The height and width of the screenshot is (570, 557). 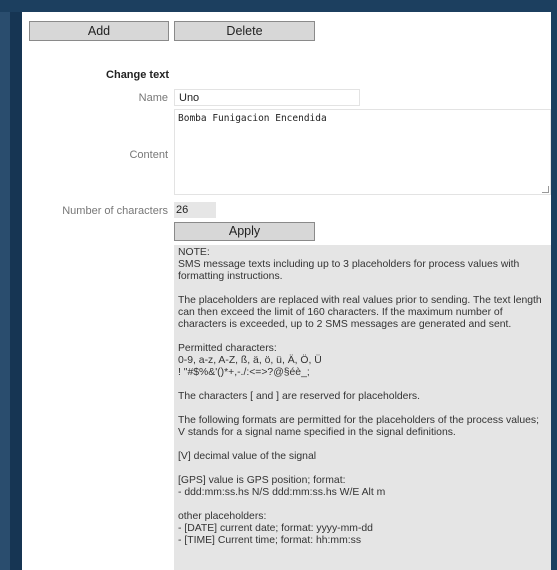 What do you see at coordinates (270, 540) in the screenshot?
I see `time-line: - [TIME] Current time; format: hh:mm:ss` at bounding box center [270, 540].